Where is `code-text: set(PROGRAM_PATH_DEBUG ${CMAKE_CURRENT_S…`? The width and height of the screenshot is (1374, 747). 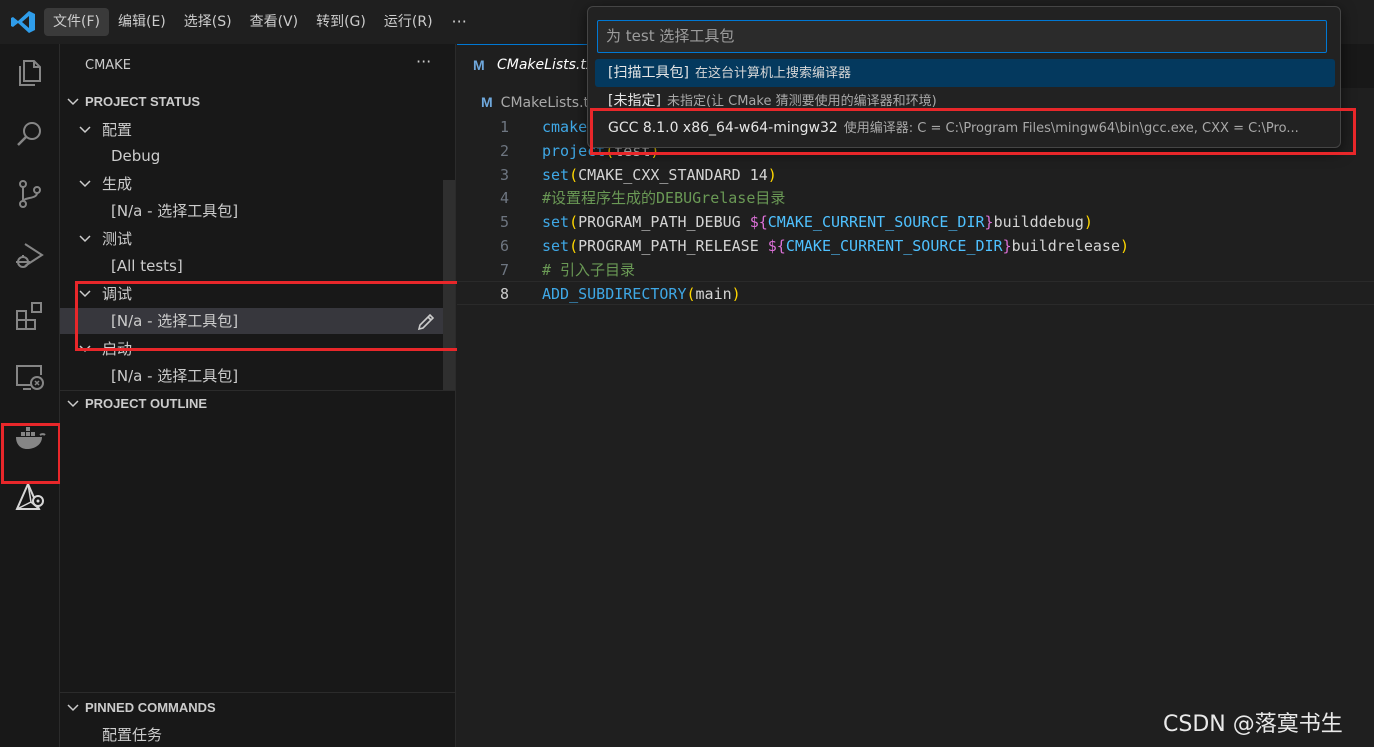 code-text: set(PROGRAM_PATH_DEBUG ${CMAKE_CURRENT_S… is located at coordinates (817, 222).